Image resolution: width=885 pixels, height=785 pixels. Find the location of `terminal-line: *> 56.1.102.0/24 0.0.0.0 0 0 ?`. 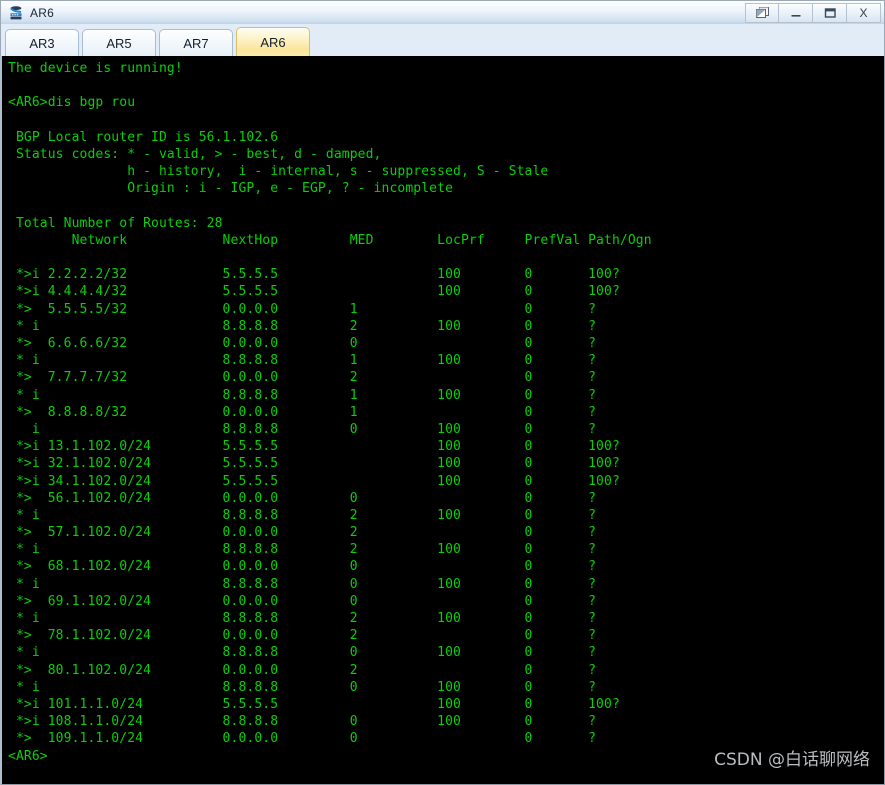

terminal-line: *> 56.1.102.0/24 0.0.0.0 0 0 ? is located at coordinates (302, 498).